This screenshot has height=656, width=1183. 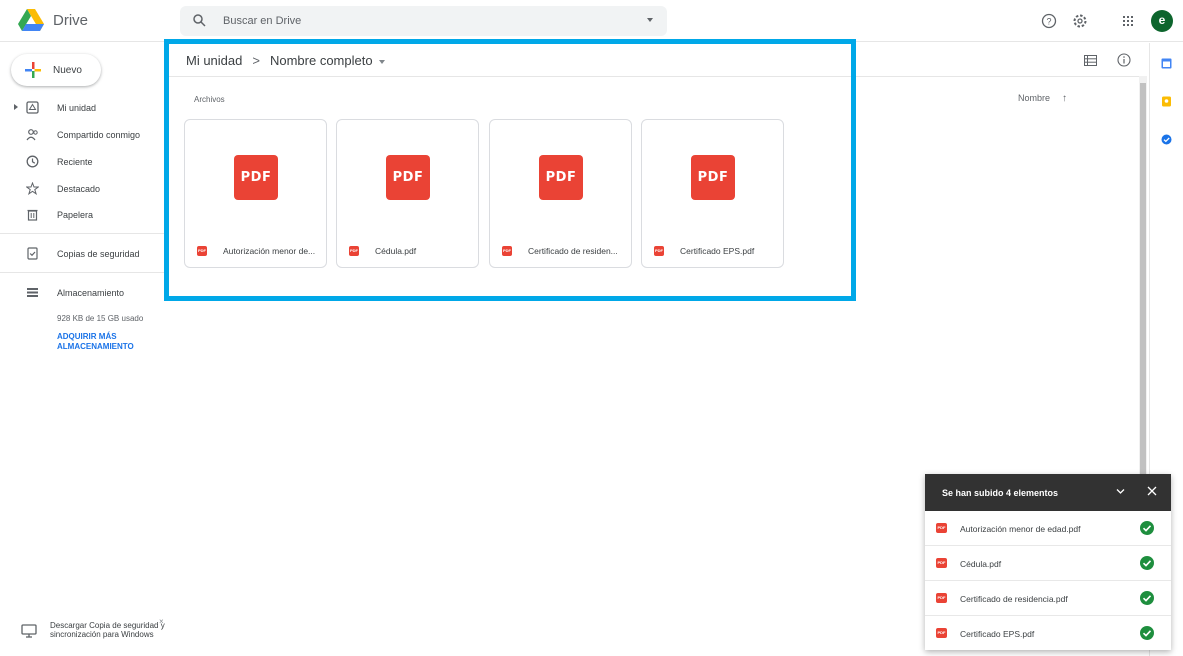 What do you see at coordinates (31, 20) in the screenshot?
I see `drive-logo-icon` at bounding box center [31, 20].